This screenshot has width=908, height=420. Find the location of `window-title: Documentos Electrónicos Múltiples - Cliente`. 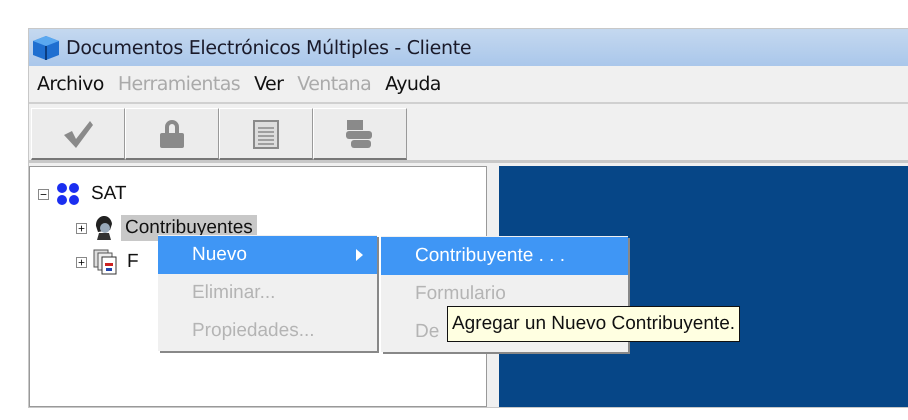

window-title: Documentos Electrónicos Múltiples - Cliente is located at coordinates (269, 47).